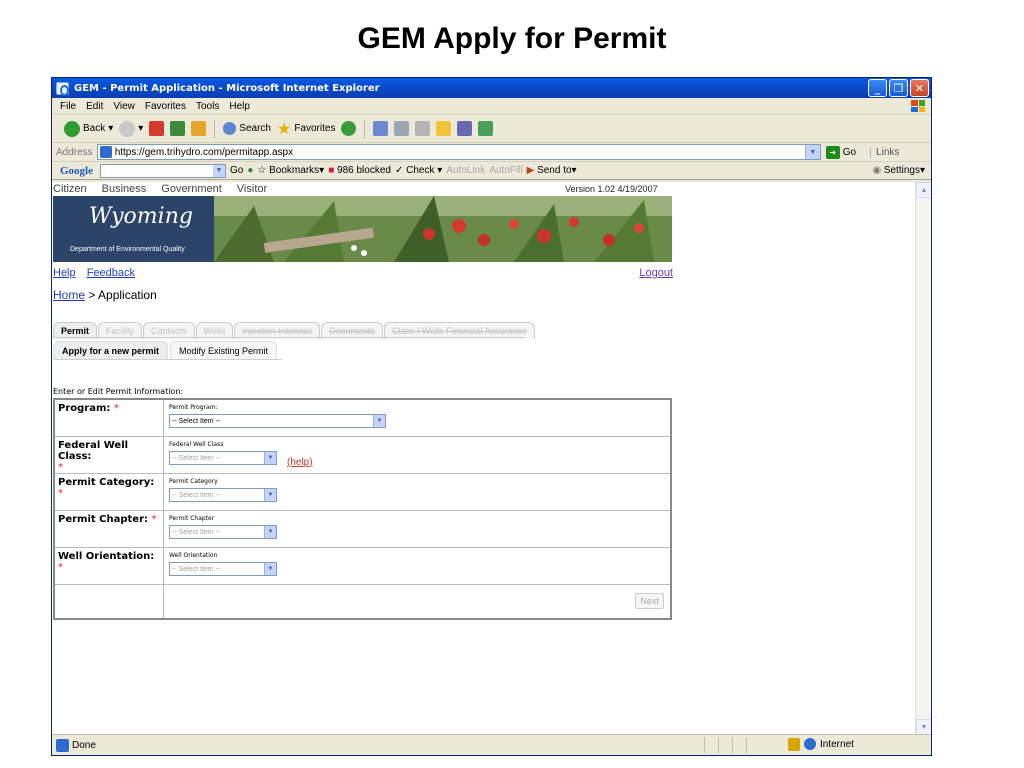 This screenshot has height=768, width=1024. What do you see at coordinates (611, 189) in the screenshot?
I see `version-label: Version 1.02 4/19/2007` at bounding box center [611, 189].